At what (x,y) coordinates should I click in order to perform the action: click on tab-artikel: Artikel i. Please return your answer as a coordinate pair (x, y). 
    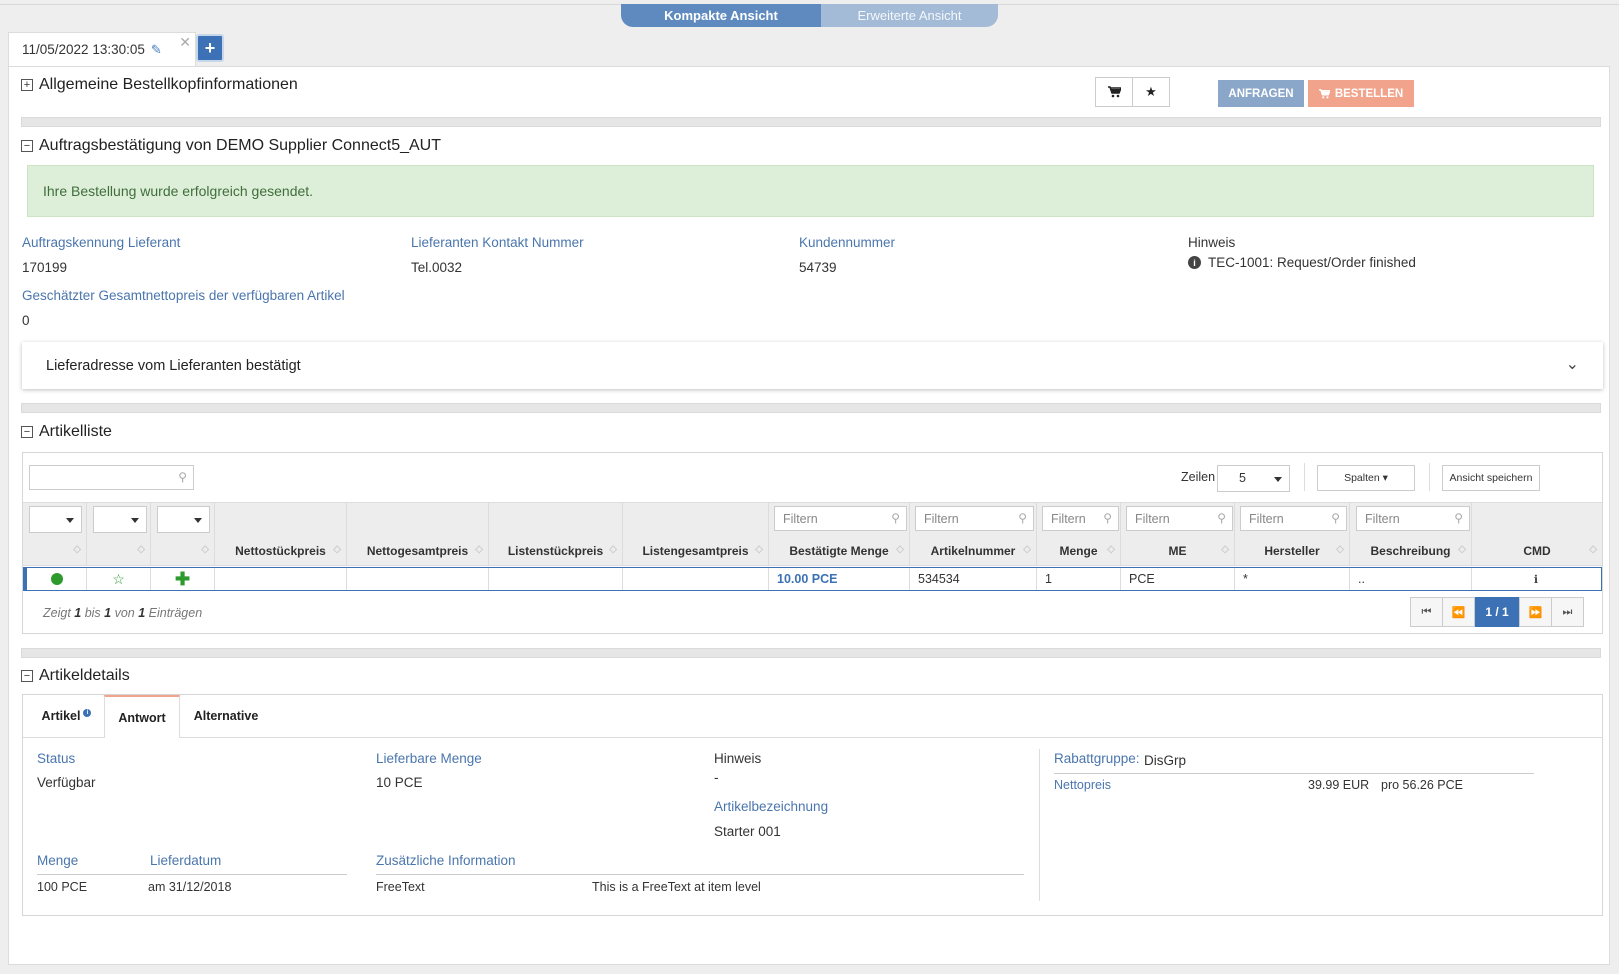
    Looking at the image, I should click on (66, 716).